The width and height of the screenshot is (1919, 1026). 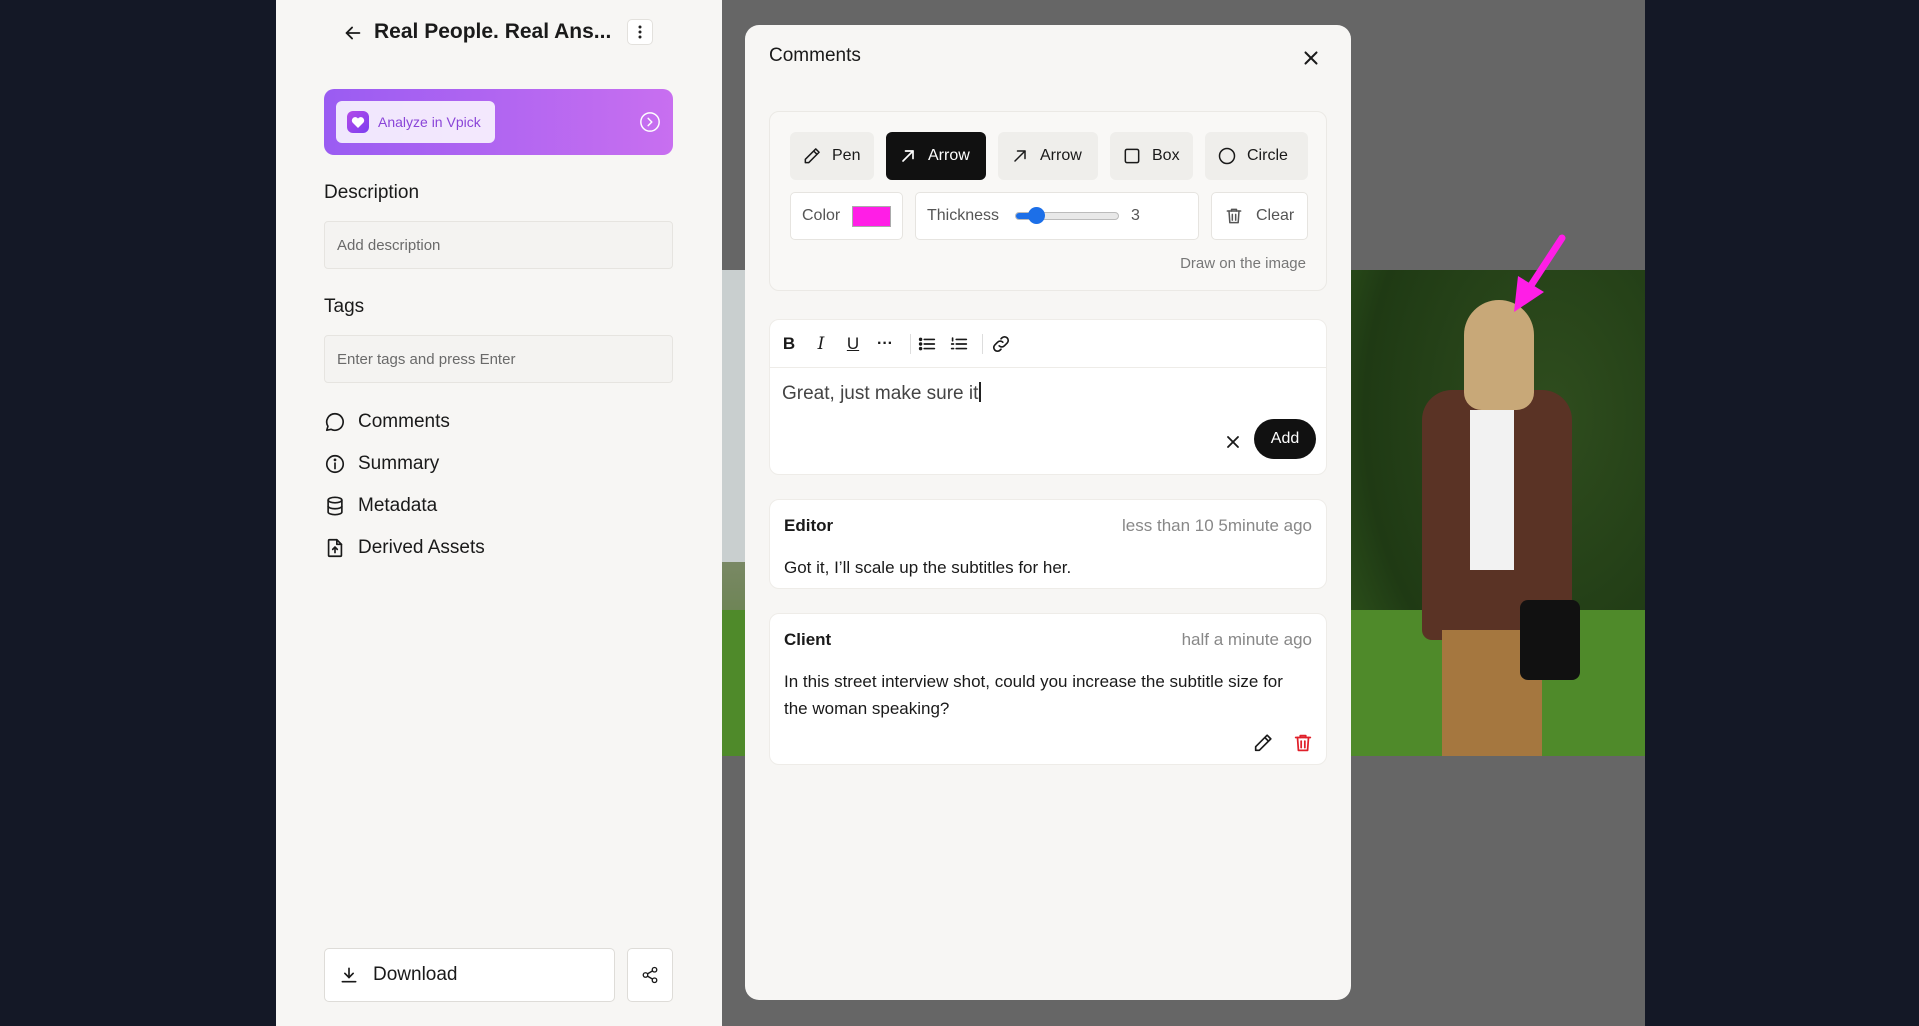 I want to click on vpick-logo-icon, so click(x=358, y=122).